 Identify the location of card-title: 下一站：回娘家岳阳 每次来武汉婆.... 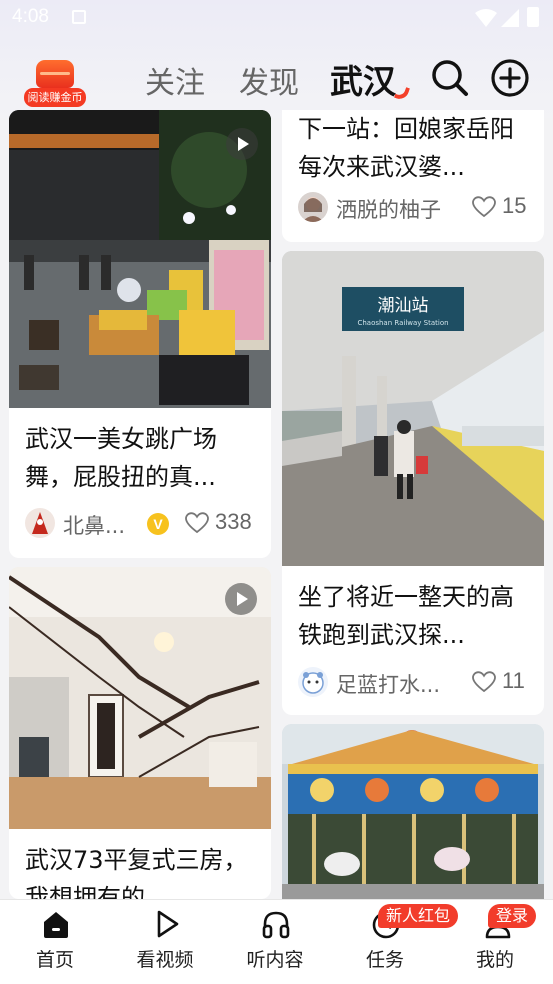
(406, 148).